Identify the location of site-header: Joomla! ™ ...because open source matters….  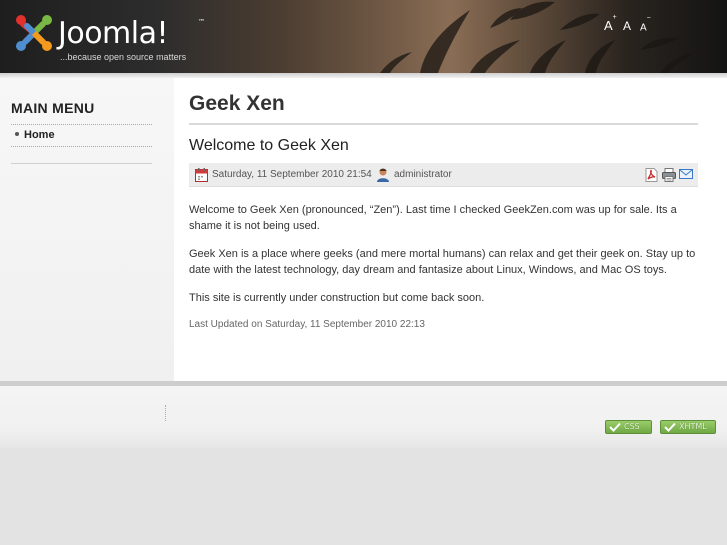
(363, 36).